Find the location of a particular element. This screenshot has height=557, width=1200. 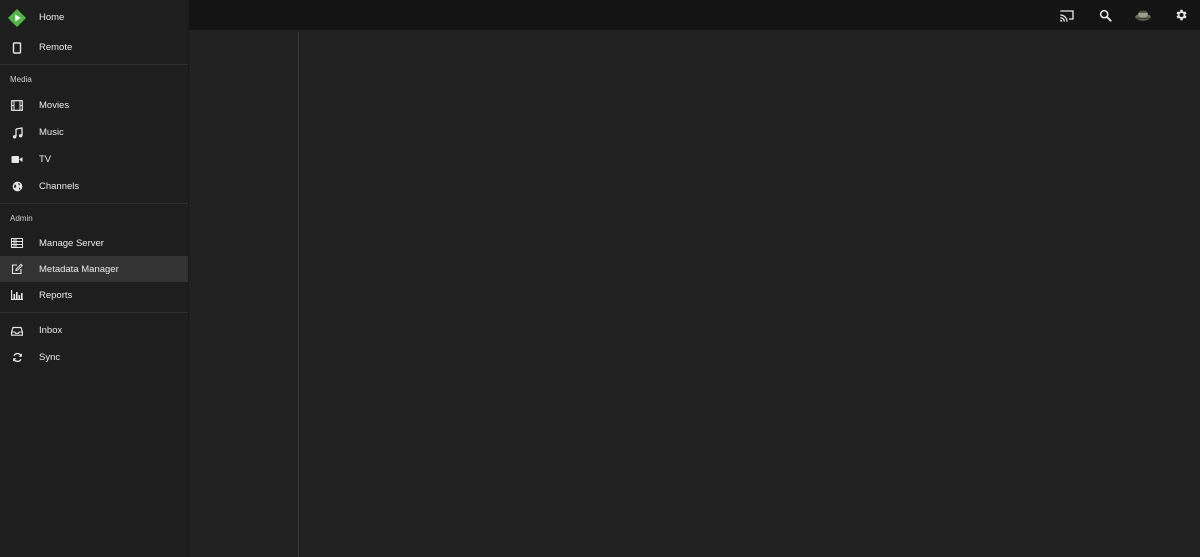

search-button is located at coordinates (1105, 15).